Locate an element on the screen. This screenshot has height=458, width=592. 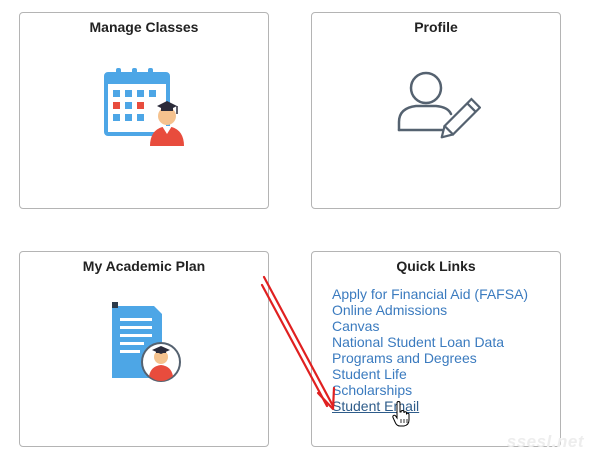
list-item: Programs and Degrees is located at coordinates (430, 358).